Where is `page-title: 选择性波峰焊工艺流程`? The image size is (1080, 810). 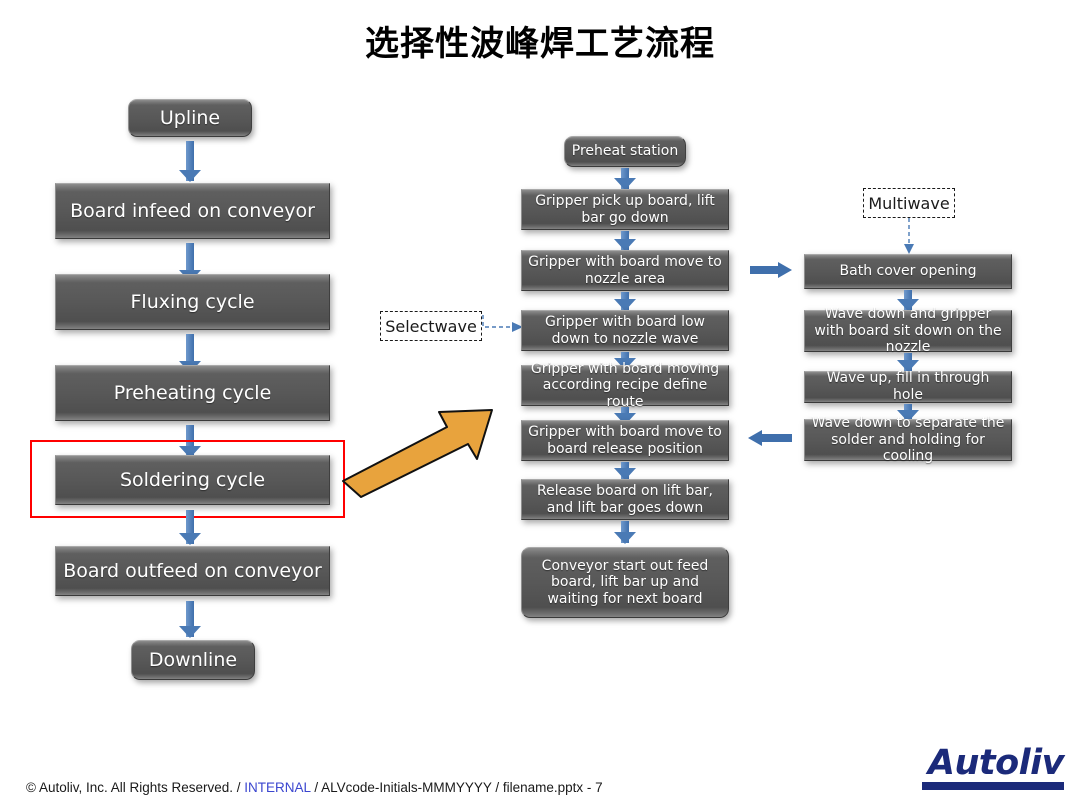
page-title: 选择性波峰焊工艺流程 is located at coordinates (540, 44).